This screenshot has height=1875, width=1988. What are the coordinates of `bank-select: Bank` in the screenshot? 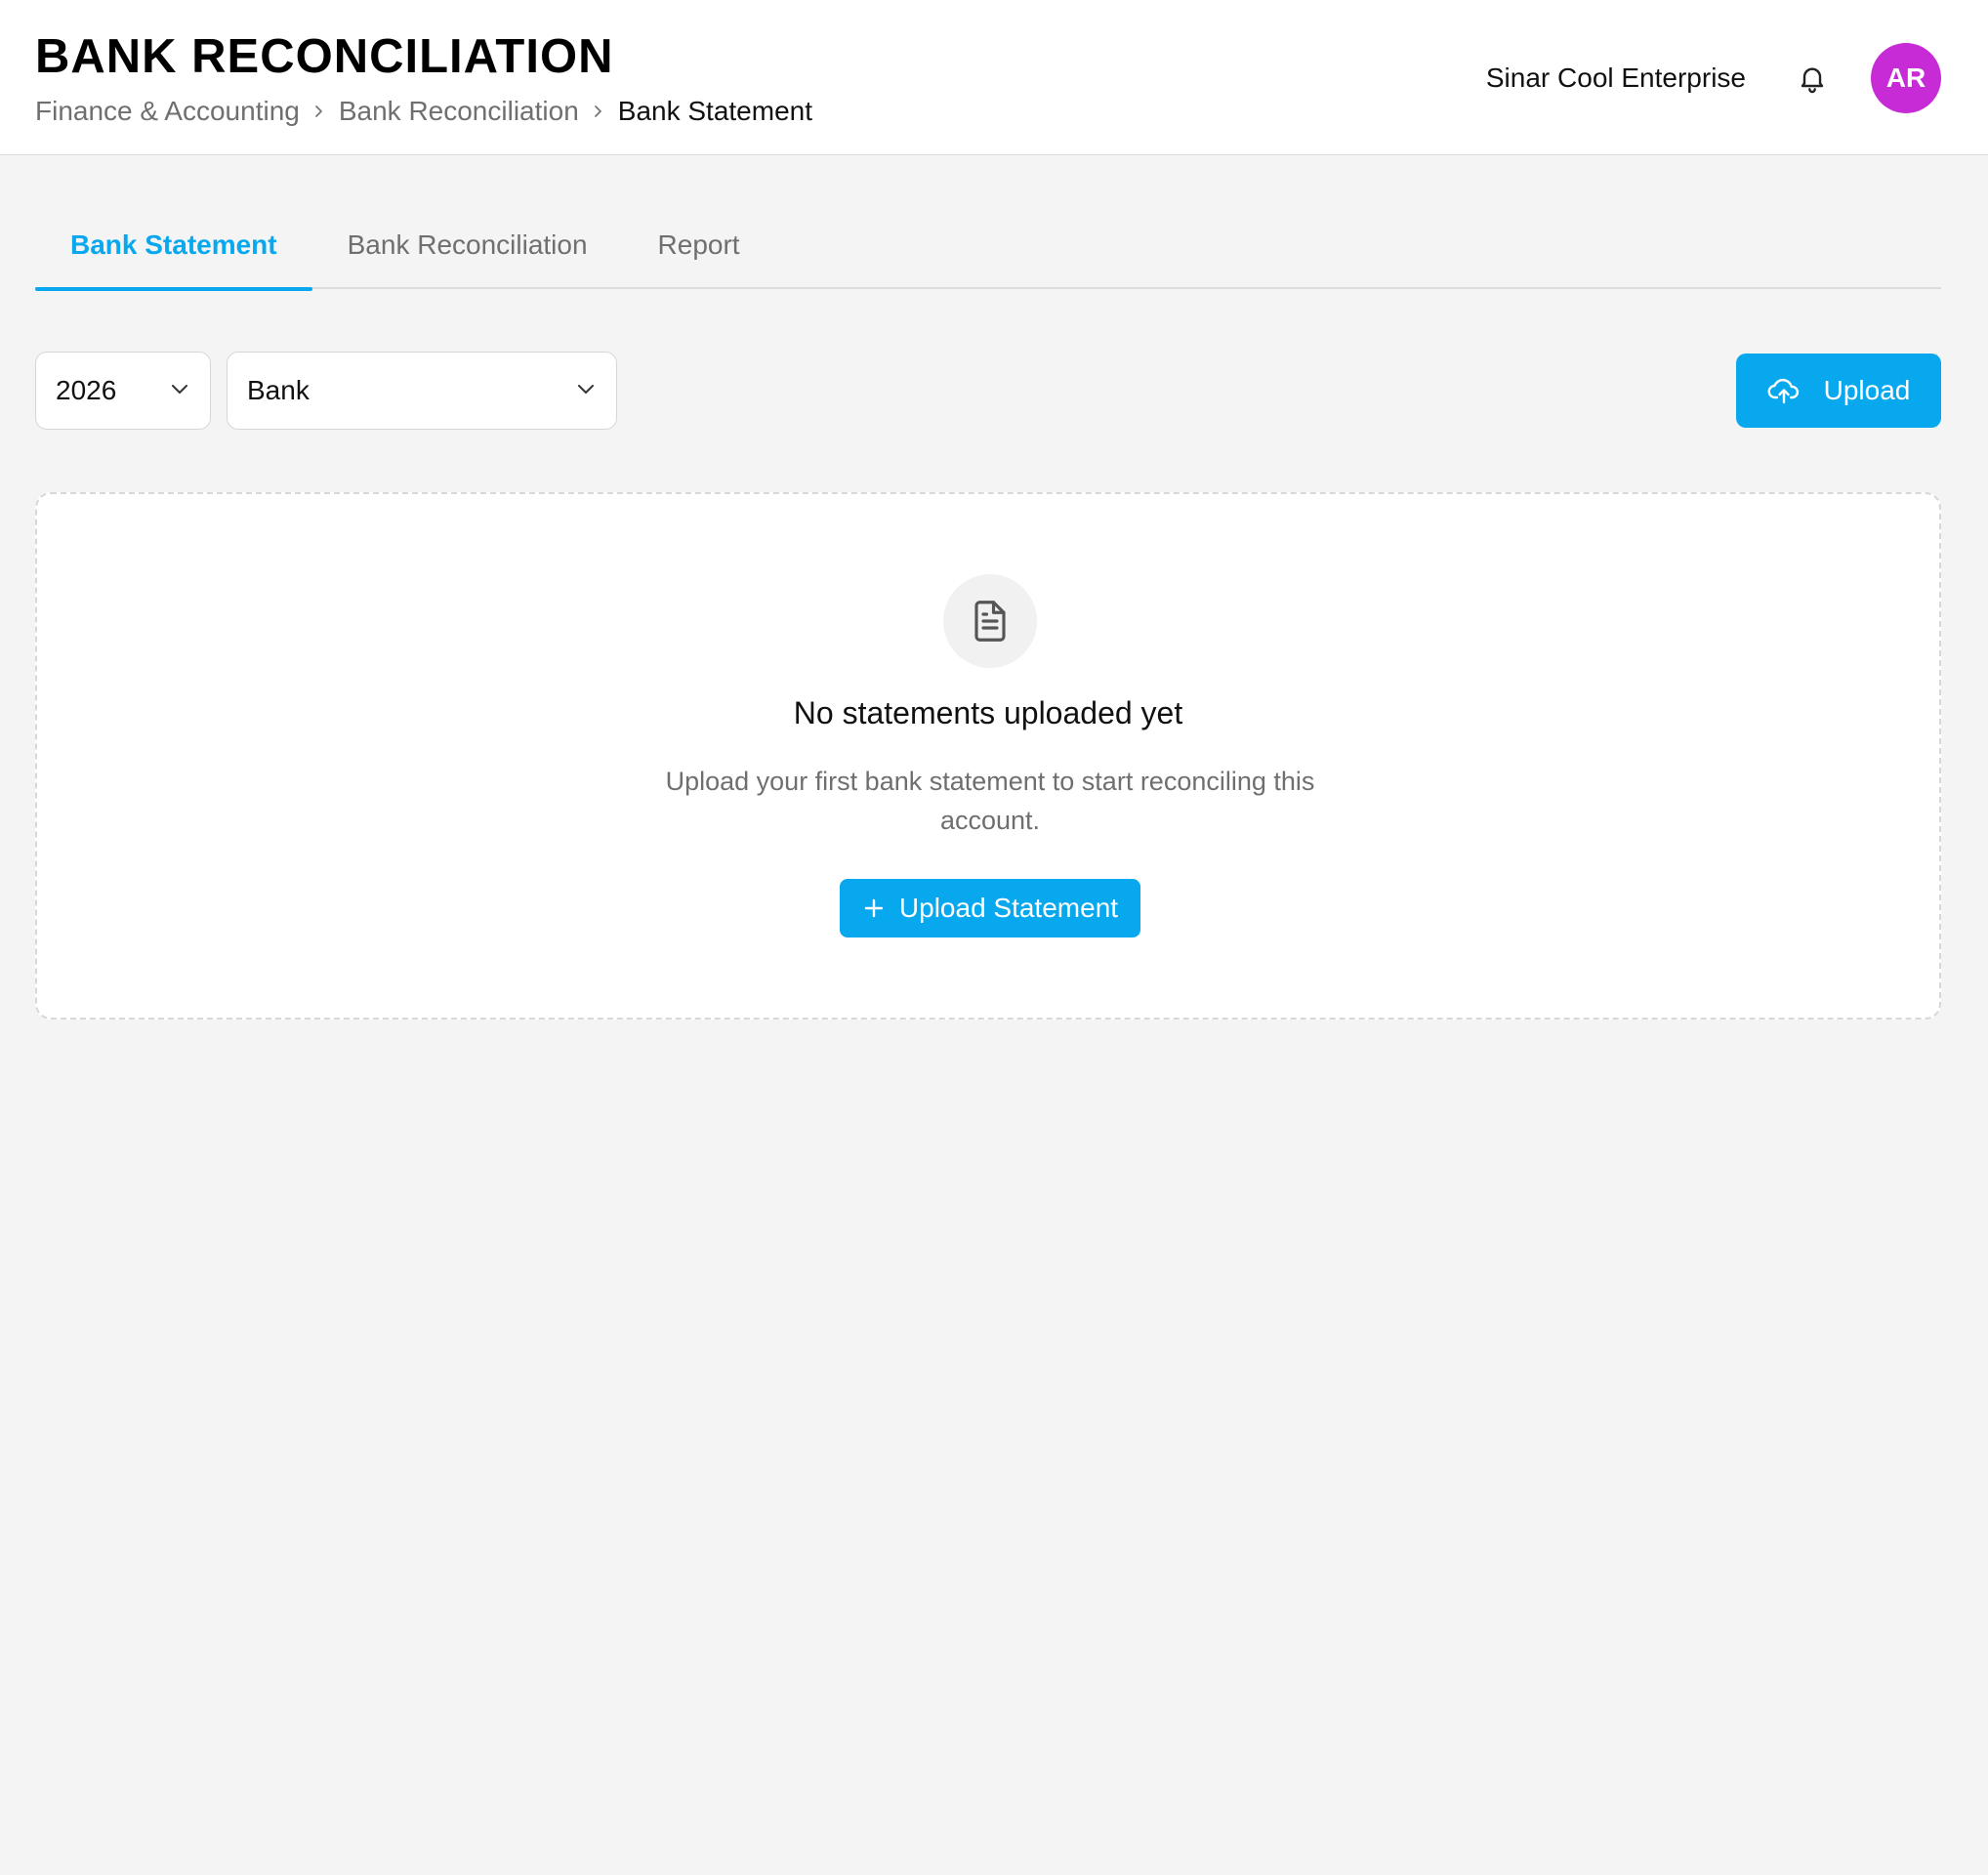 It's located at (422, 391).